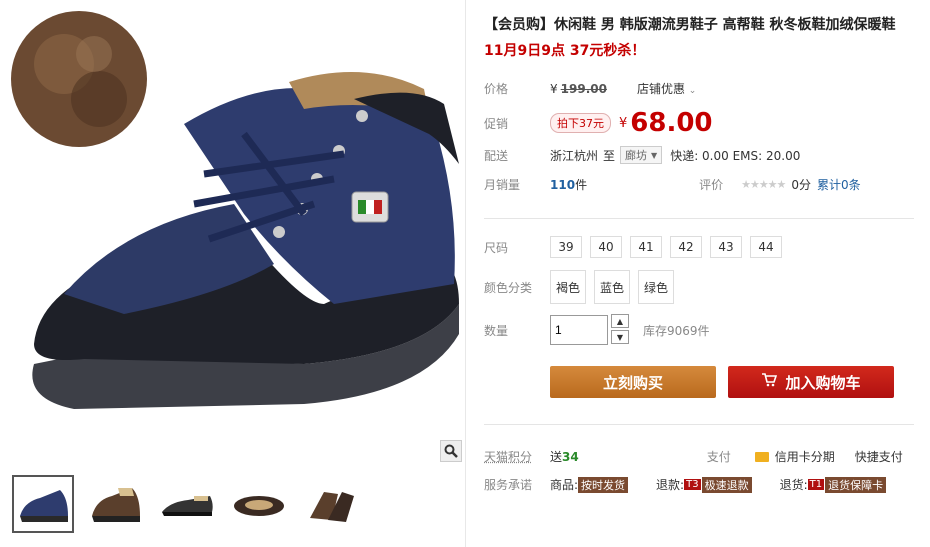  I want to click on quick-pay-label: 快捷支付, so click(879, 456).